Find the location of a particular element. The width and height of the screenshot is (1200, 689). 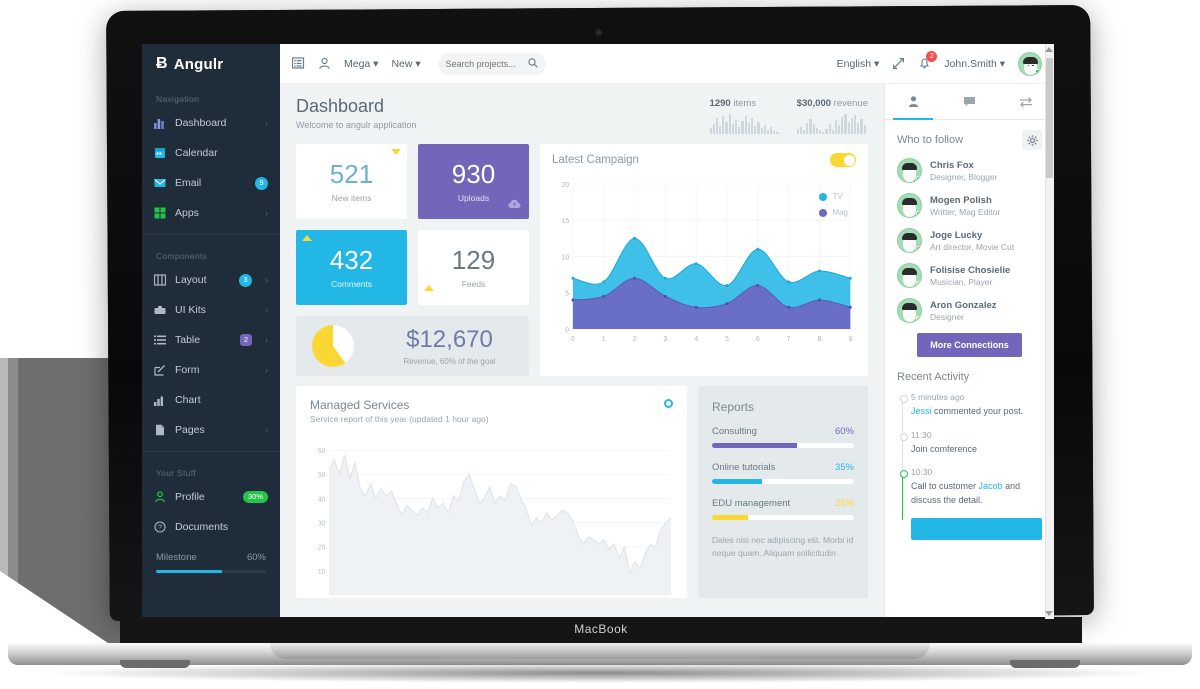

list-item: Chris Fox Designer, Blogger is located at coordinates (969, 170).